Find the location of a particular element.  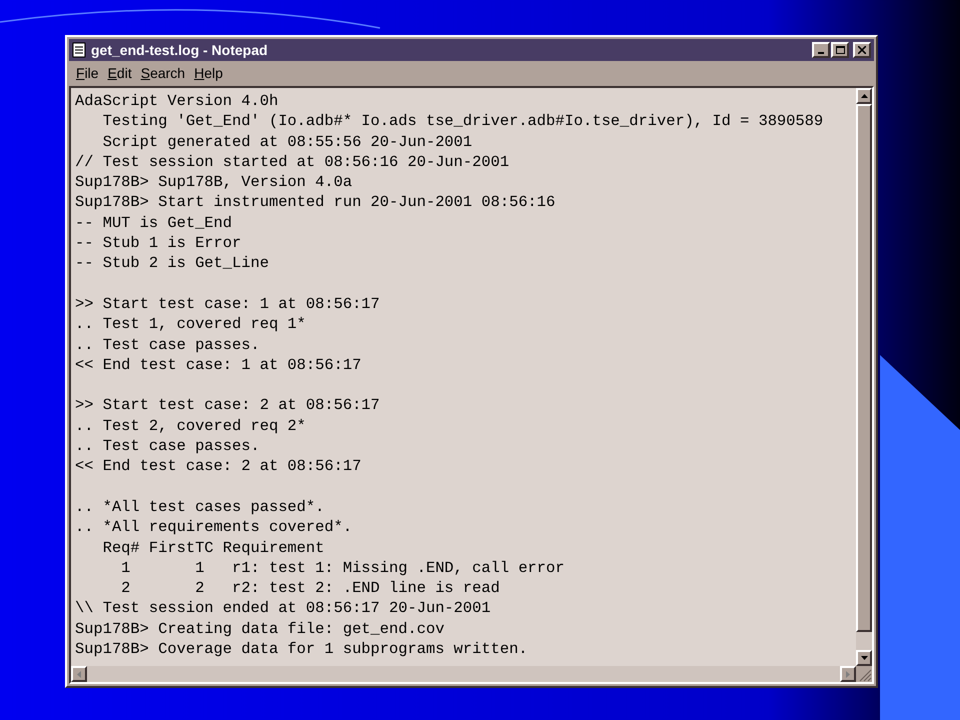

right-arrow-icon is located at coordinates (848, 674).